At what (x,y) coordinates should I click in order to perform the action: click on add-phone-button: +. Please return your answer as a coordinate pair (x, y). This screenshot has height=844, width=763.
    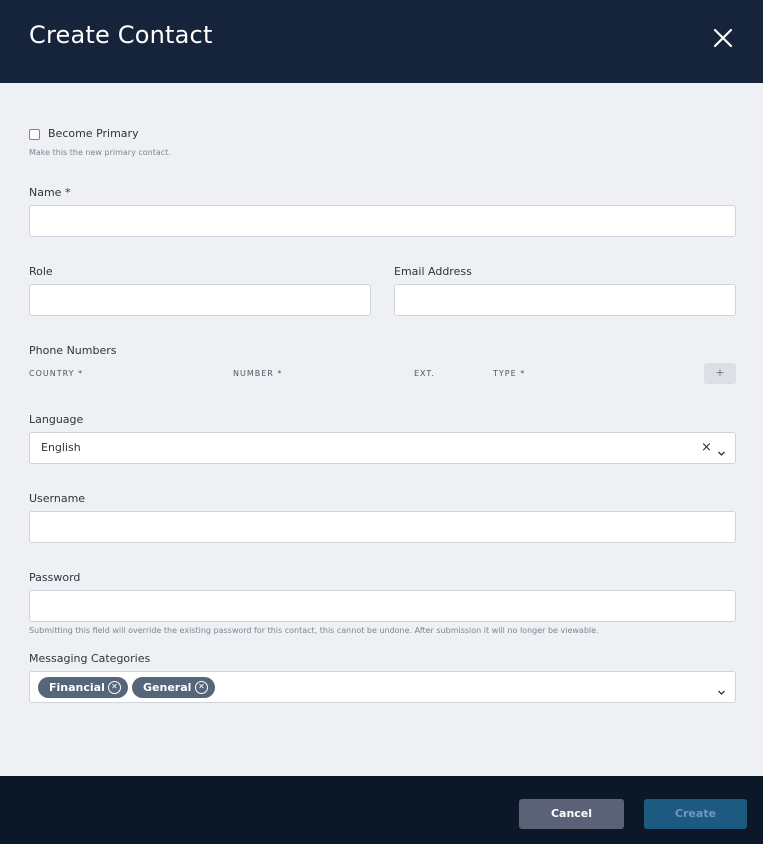
    Looking at the image, I should click on (720, 373).